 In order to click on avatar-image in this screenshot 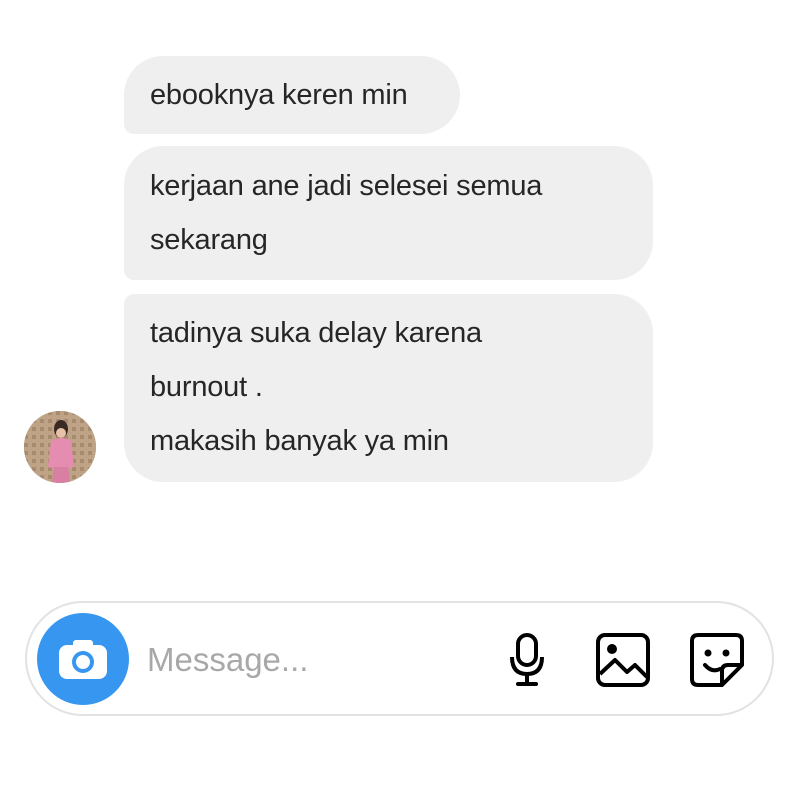, I will do `click(60, 447)`.